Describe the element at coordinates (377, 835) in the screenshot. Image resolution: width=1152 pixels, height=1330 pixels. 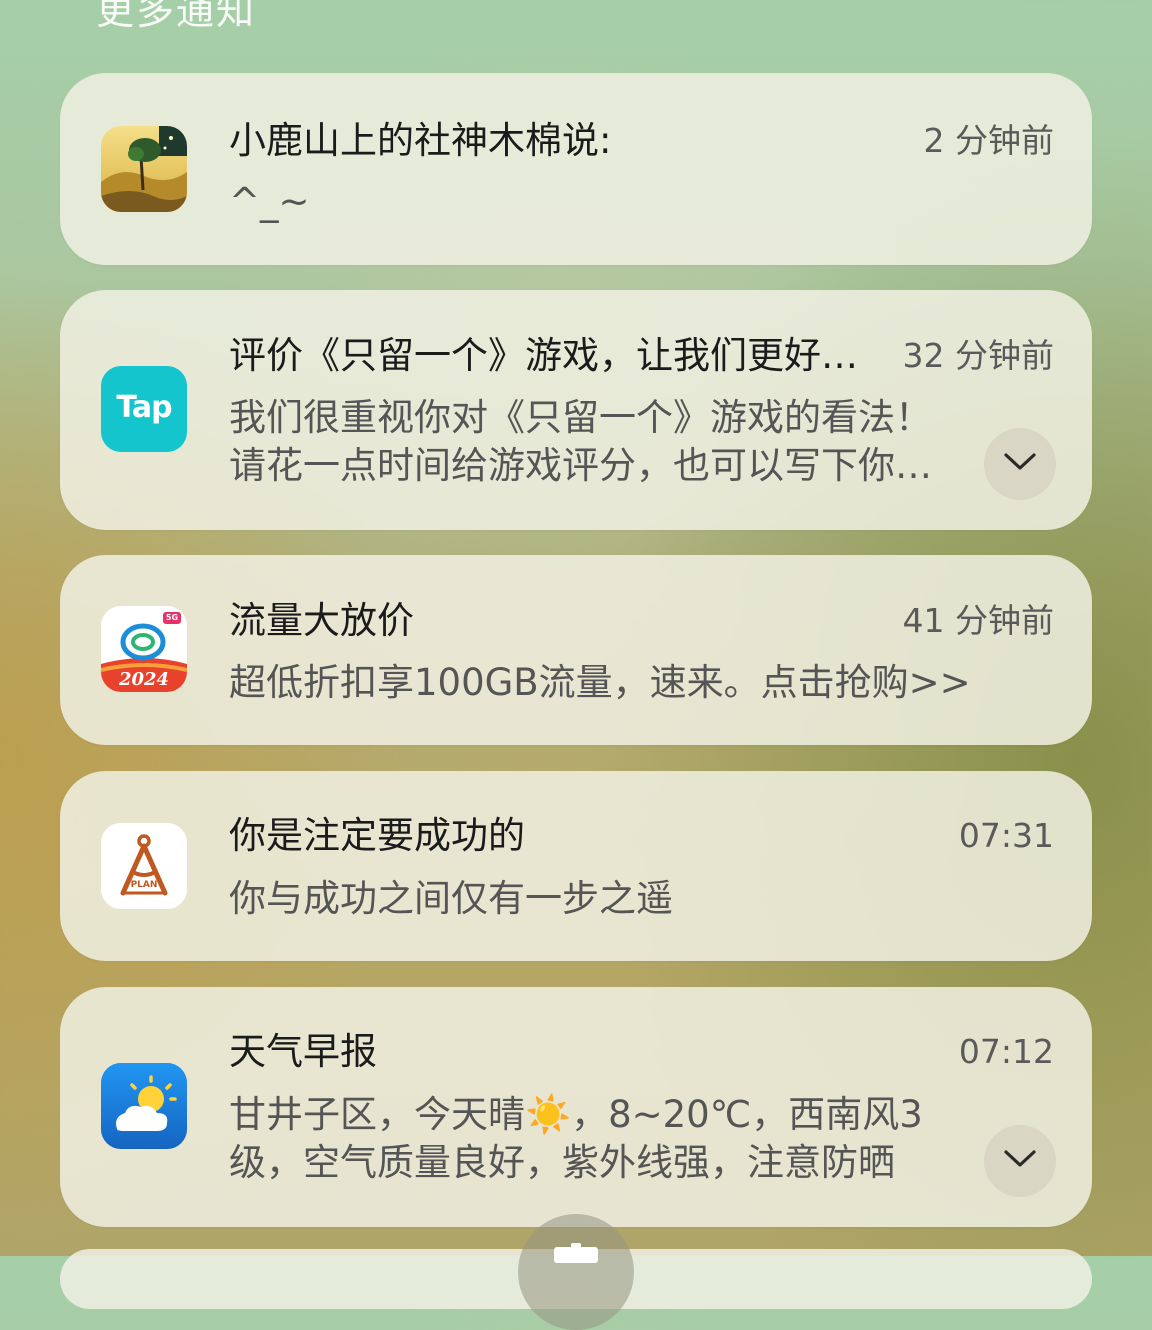
I see `notification-title: 你是注定要成功的` at that location.